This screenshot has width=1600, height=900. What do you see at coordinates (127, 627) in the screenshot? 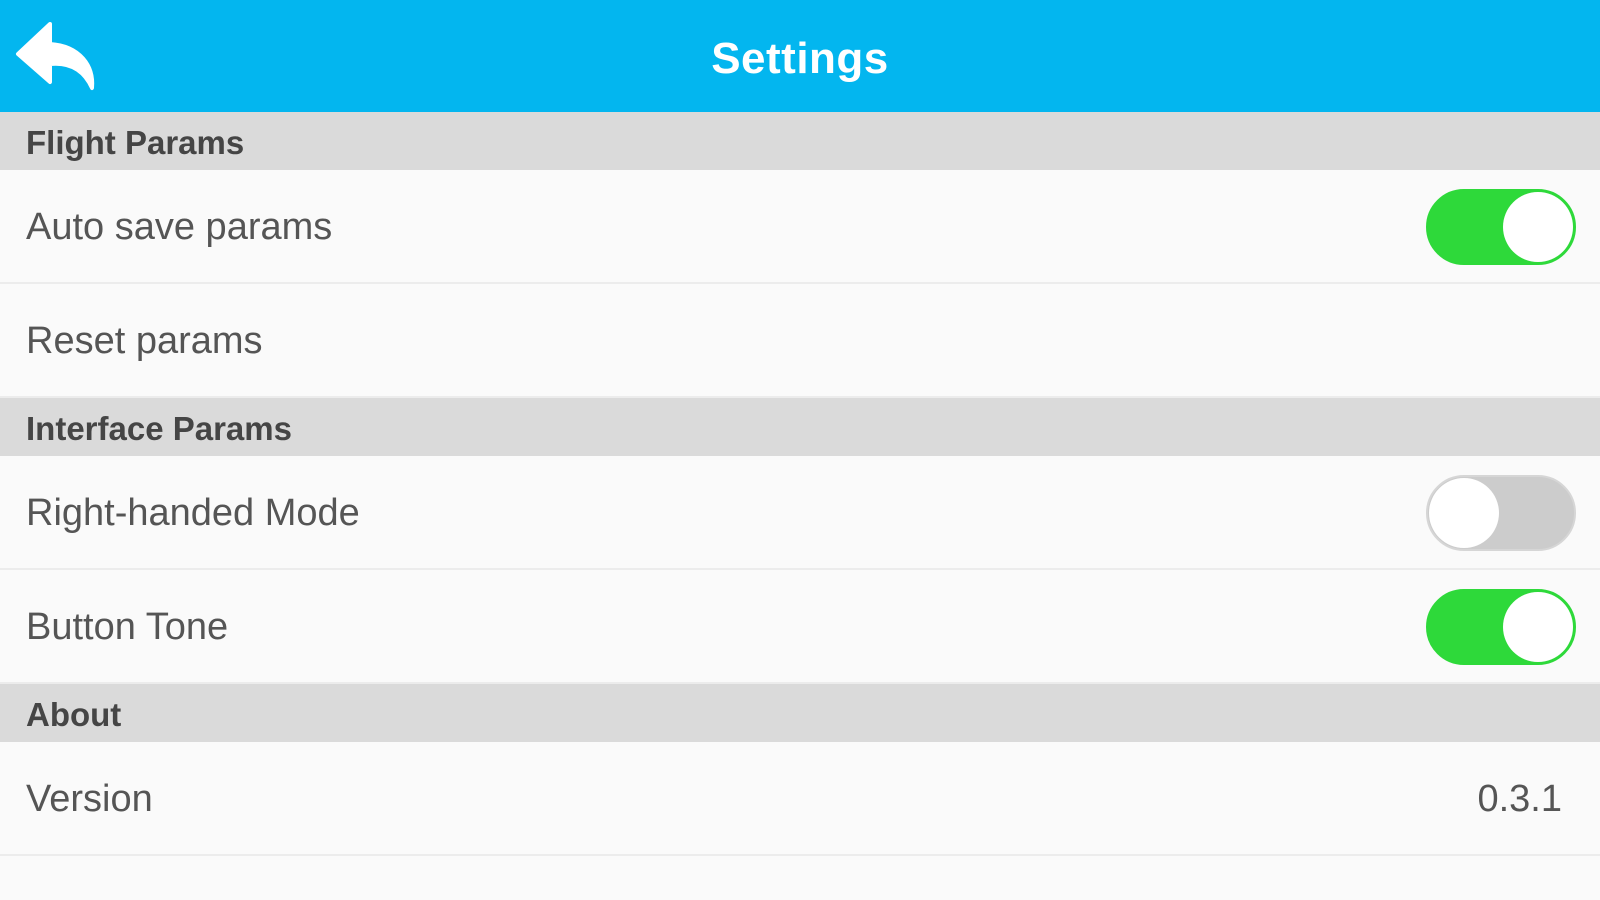
I see `setting-label: Button Tone` at bounding box center [127, 627].